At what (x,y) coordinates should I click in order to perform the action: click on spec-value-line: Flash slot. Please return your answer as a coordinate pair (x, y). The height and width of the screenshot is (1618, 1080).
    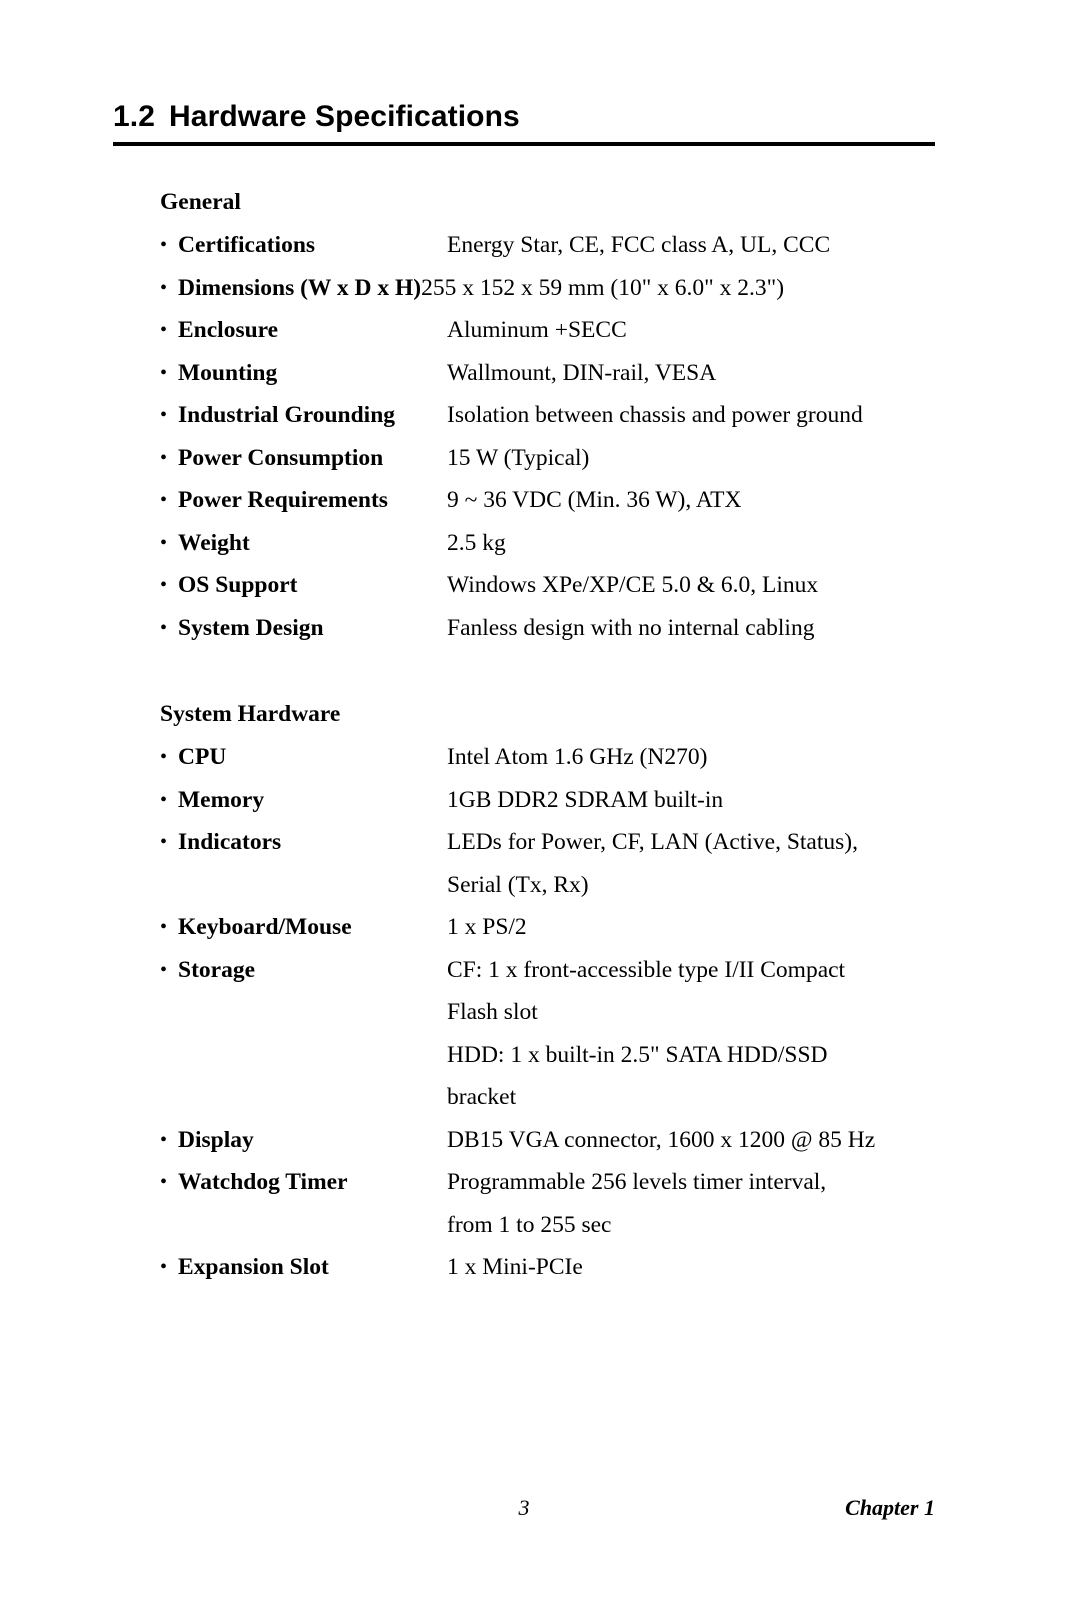
    Looking at the image, I should click on (492, 1012).